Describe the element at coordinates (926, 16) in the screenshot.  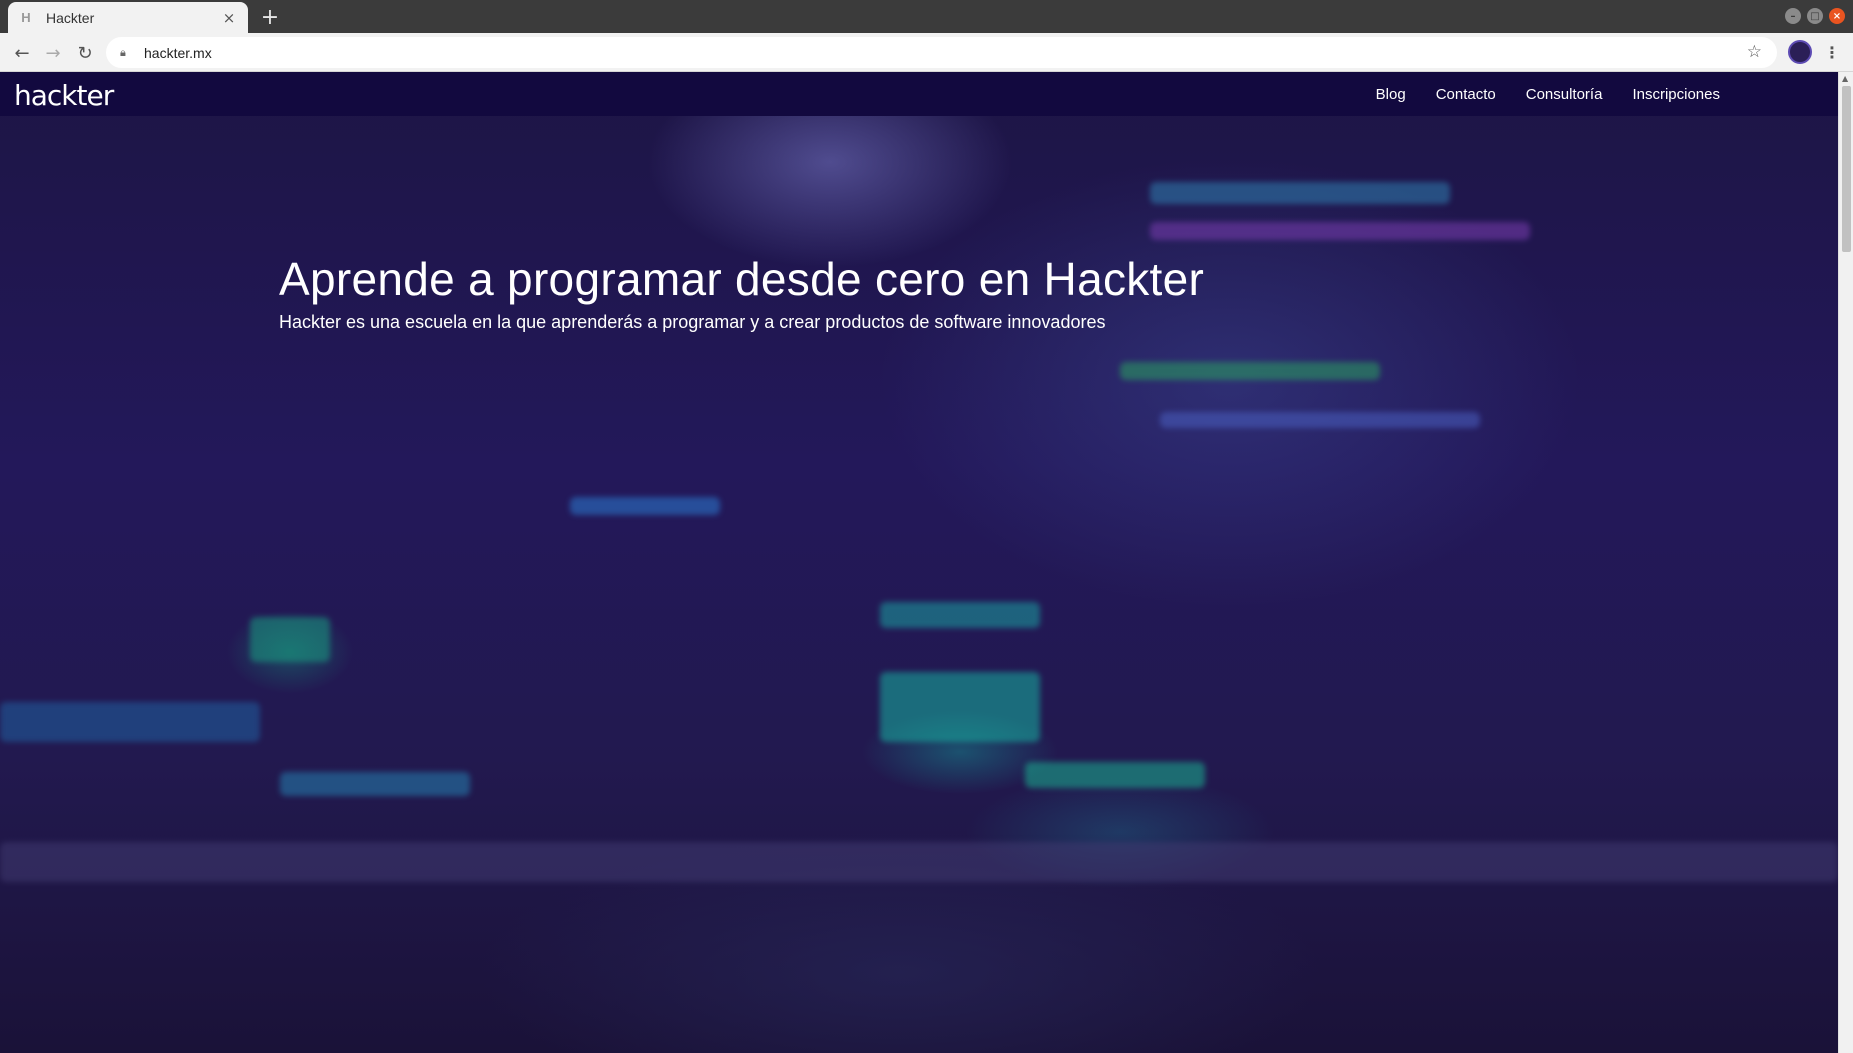
I see `browser-titlebar: H Hackter × + – □ ×` at that location.